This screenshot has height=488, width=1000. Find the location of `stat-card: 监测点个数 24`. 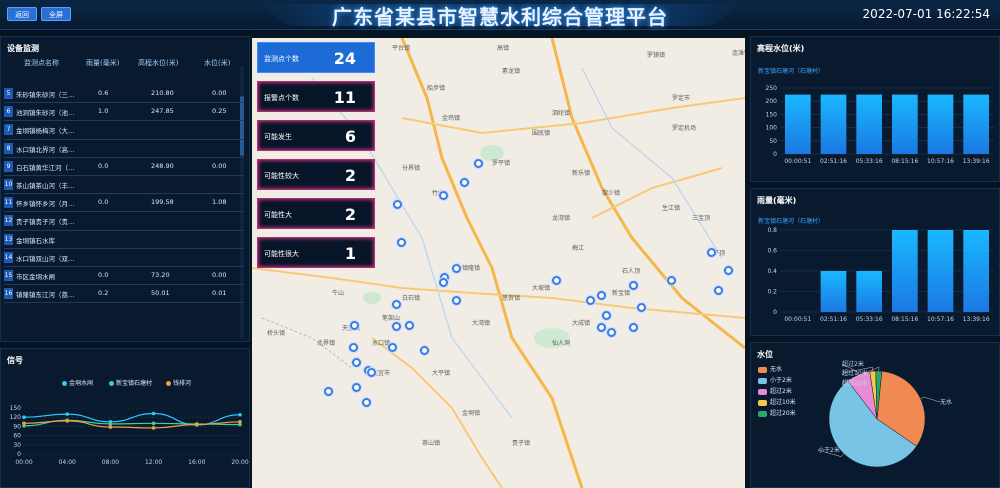

stat-card: 监测点个数 24 is located at coordinates (316, 57).